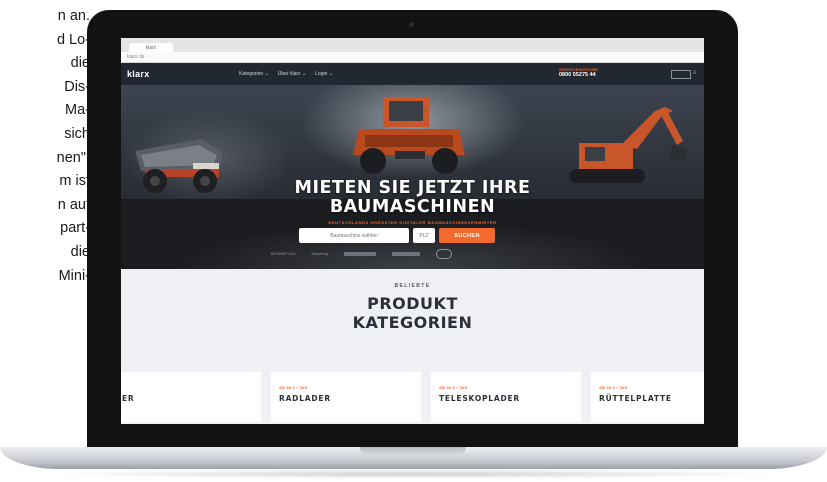 Image resolution: width=827 pixels, height=482 pixels. I want to click on category-price: AB 39 € / TAG, so click(453, 388).